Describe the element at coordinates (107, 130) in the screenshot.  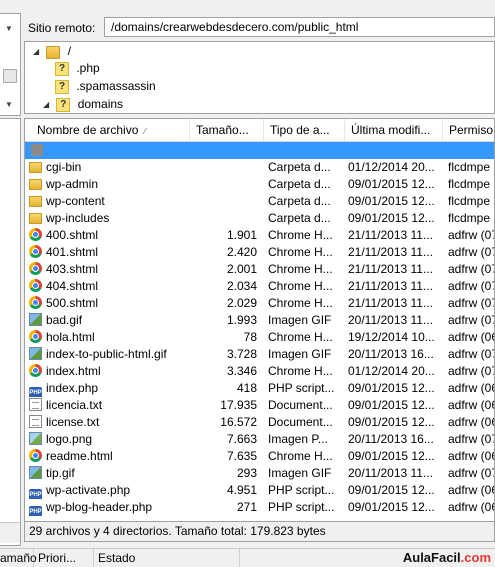
I see `column-header-name: Nombre de archivo ⁄` at that location.